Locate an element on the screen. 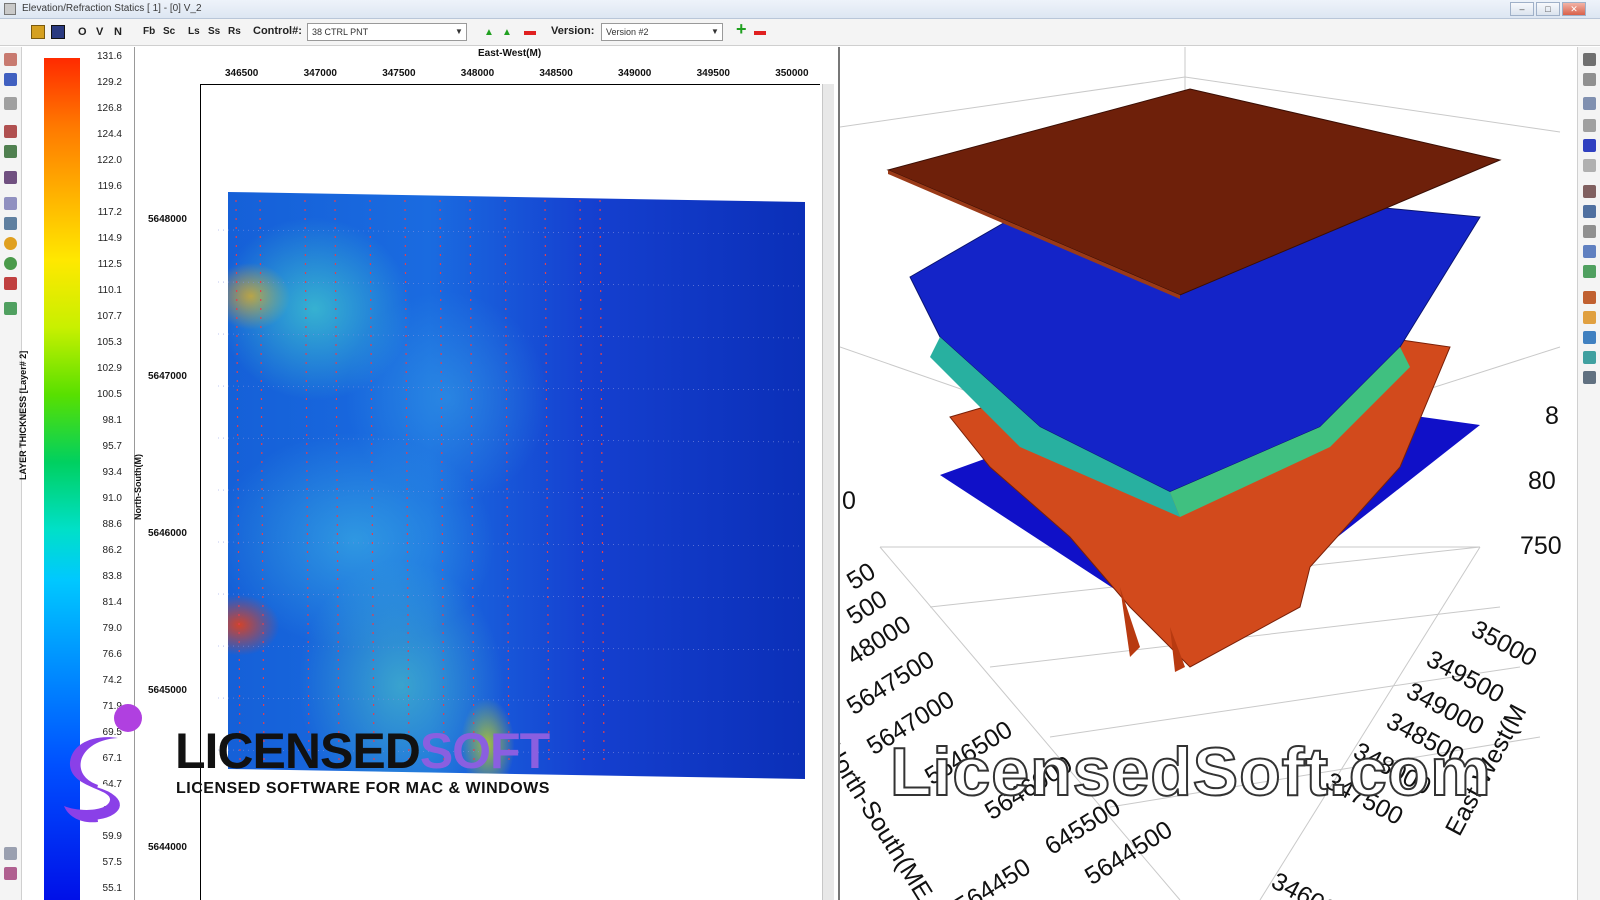  close-button: ✕ is located at coordinates (1574, 9).